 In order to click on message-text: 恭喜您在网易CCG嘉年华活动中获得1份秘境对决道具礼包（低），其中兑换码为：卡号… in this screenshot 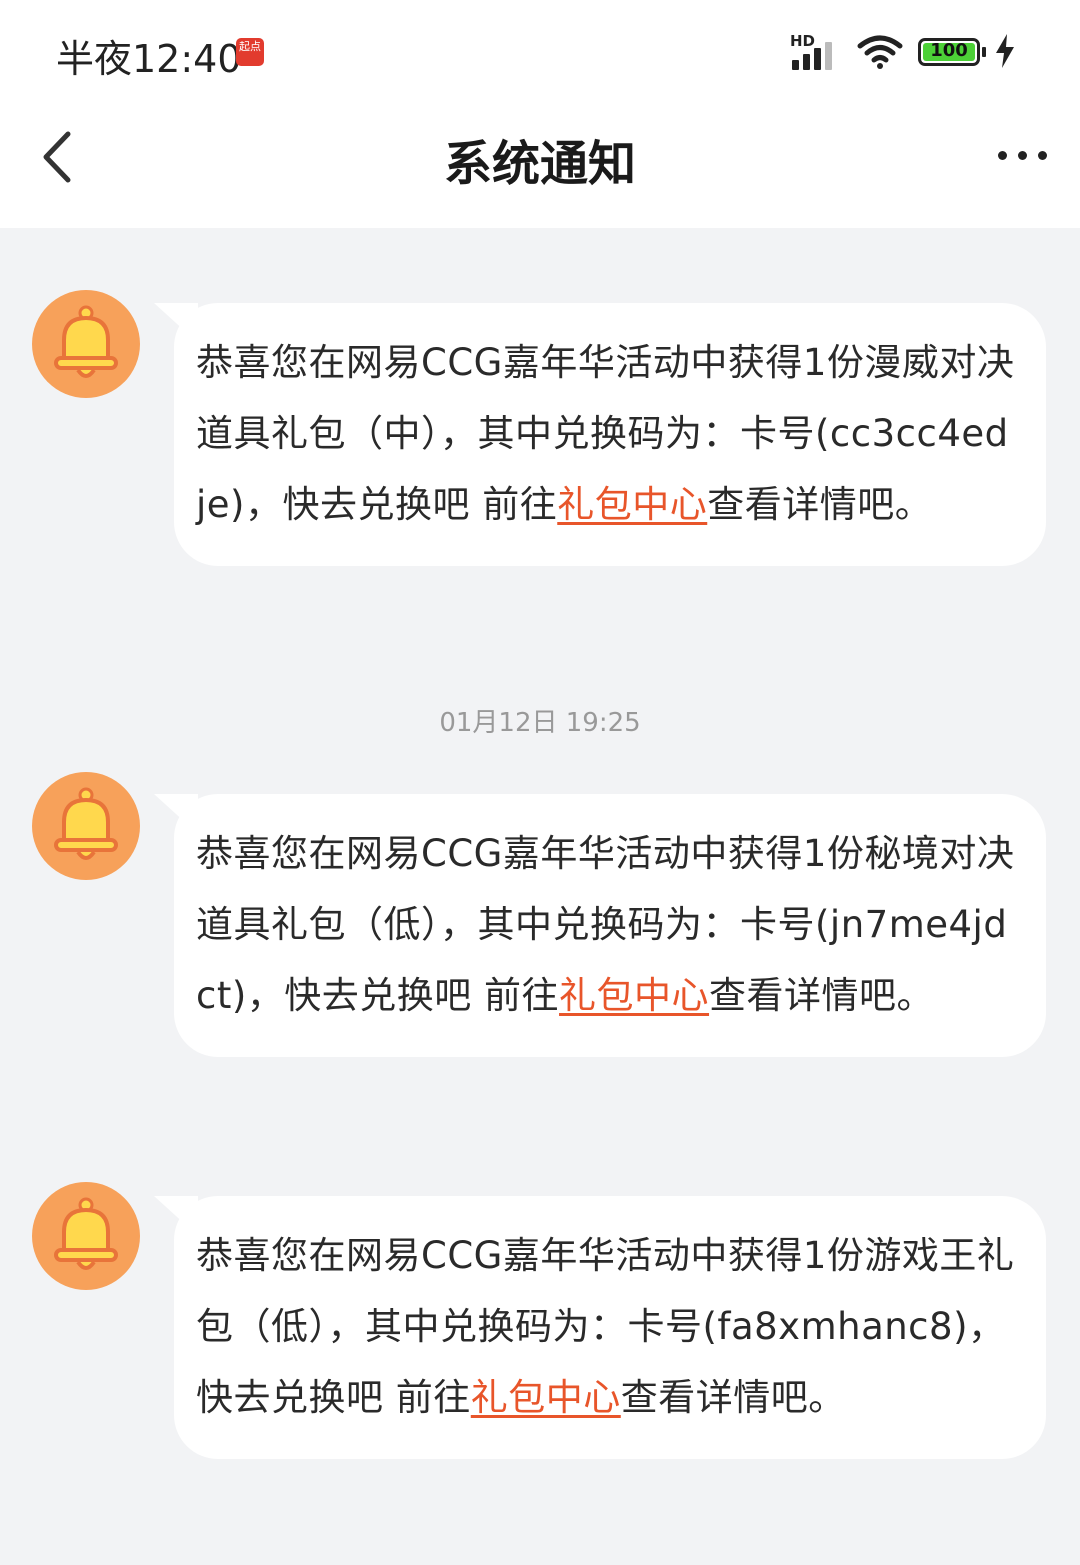, I will do `click(606, 924)`.